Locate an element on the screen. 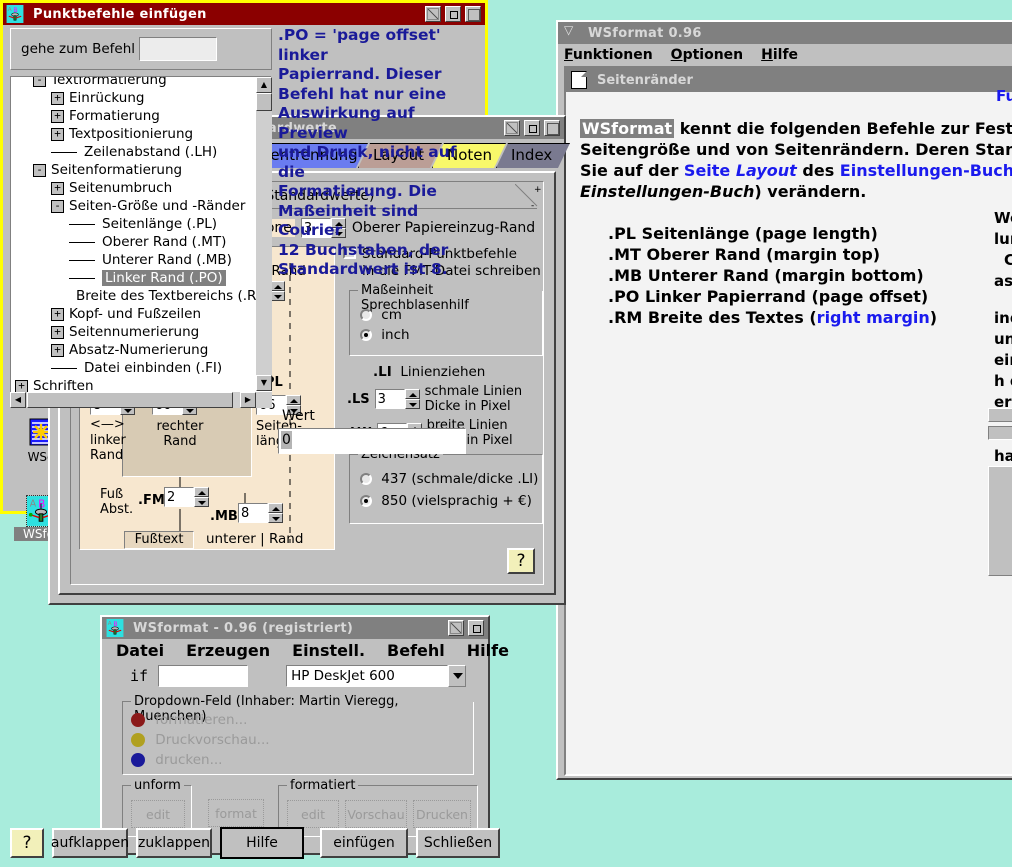 This screenshot has width=1012, height=867. punkt-help-icon-button: ? is located at coordinates (27, 843).